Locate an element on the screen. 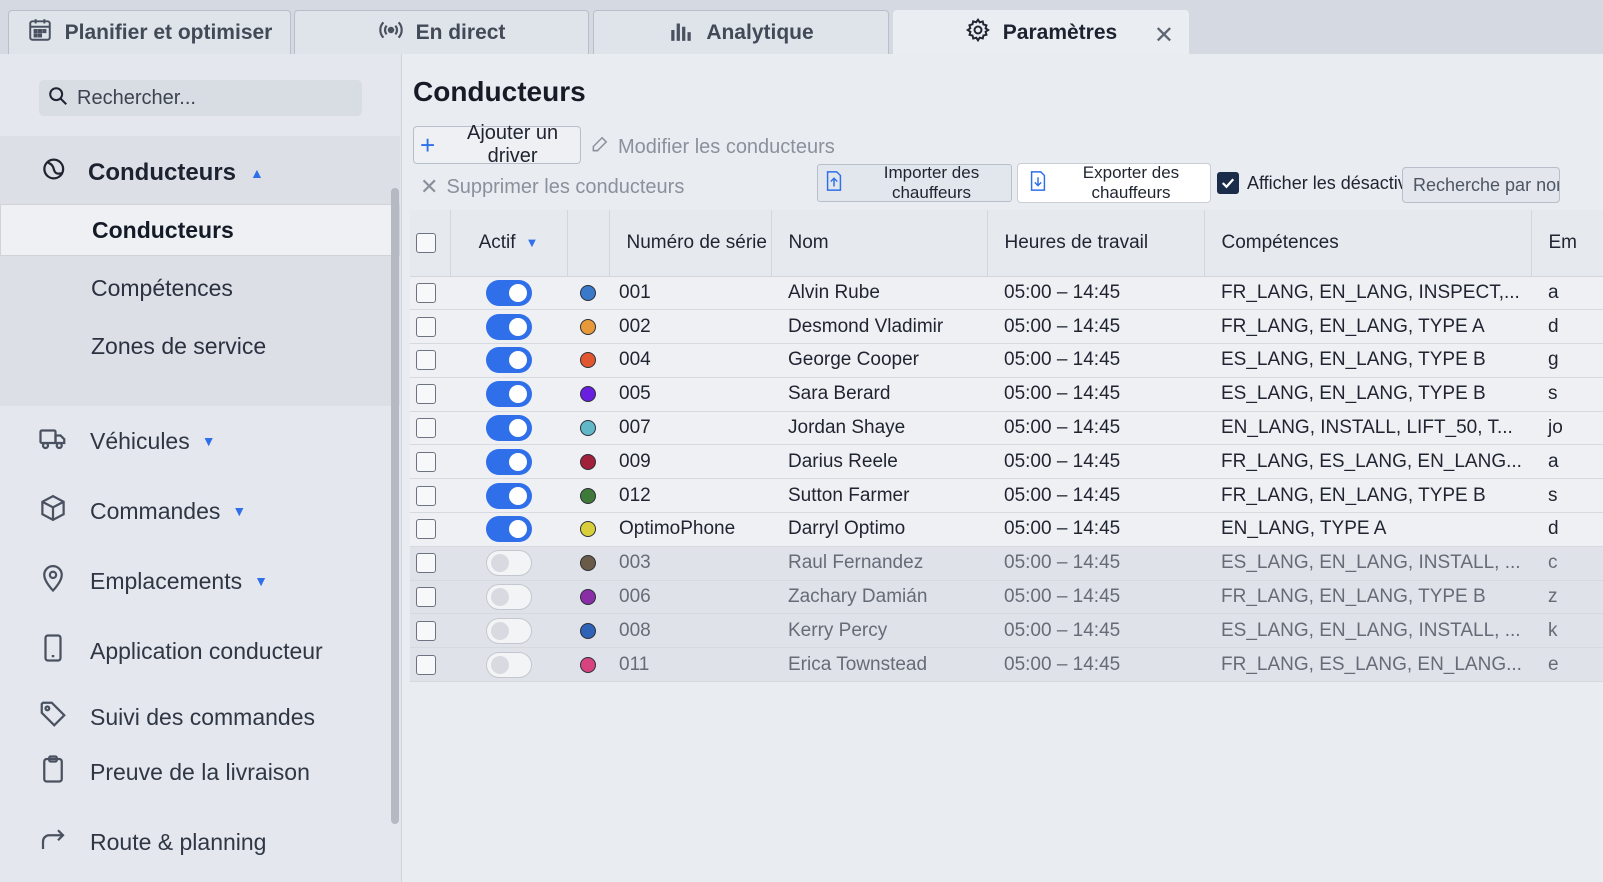  sidebar-search is located at coordinates (200, 98).